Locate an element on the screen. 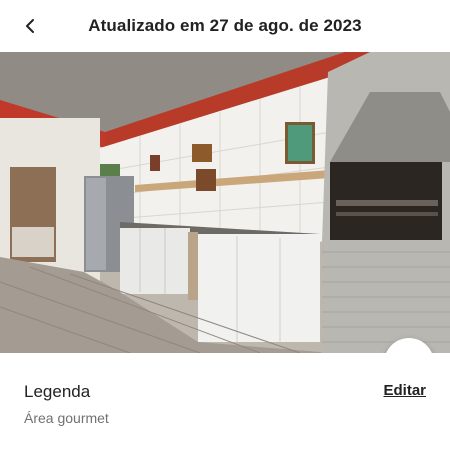  back-button is located at coordinates (30, 26).